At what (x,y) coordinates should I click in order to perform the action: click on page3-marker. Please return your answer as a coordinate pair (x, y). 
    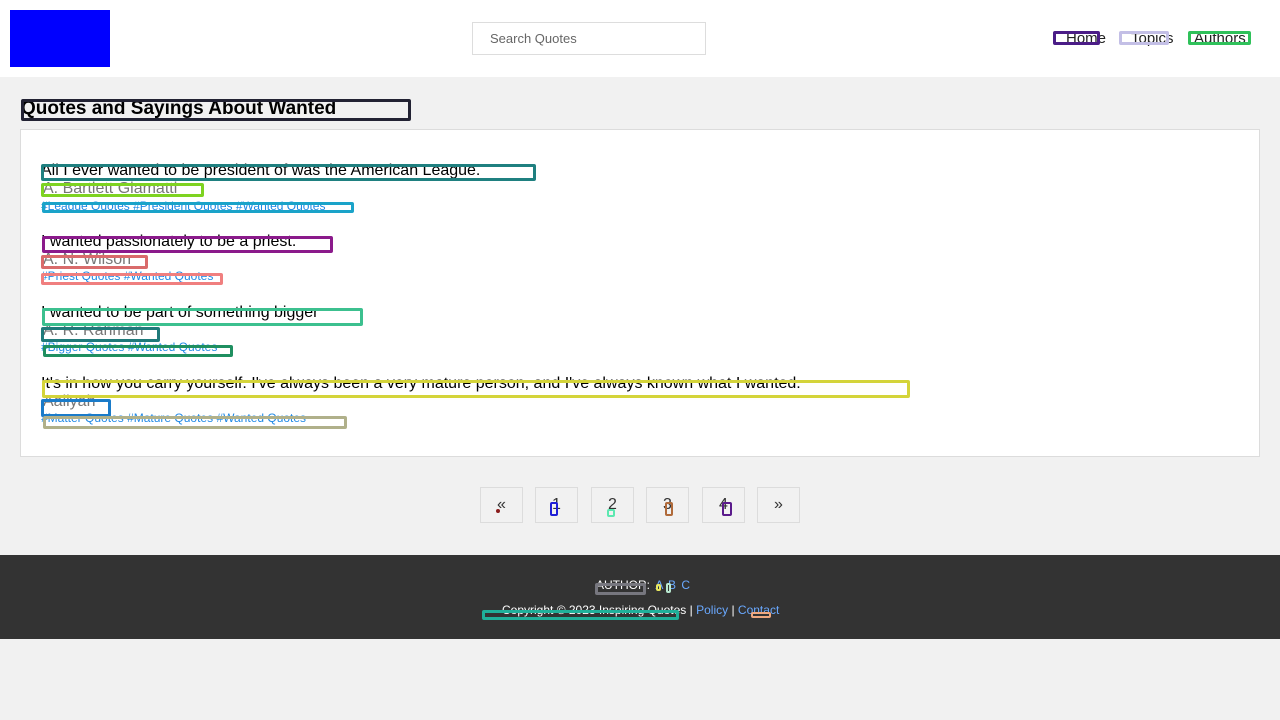
    Looking at the image, I should click on (669, 509).